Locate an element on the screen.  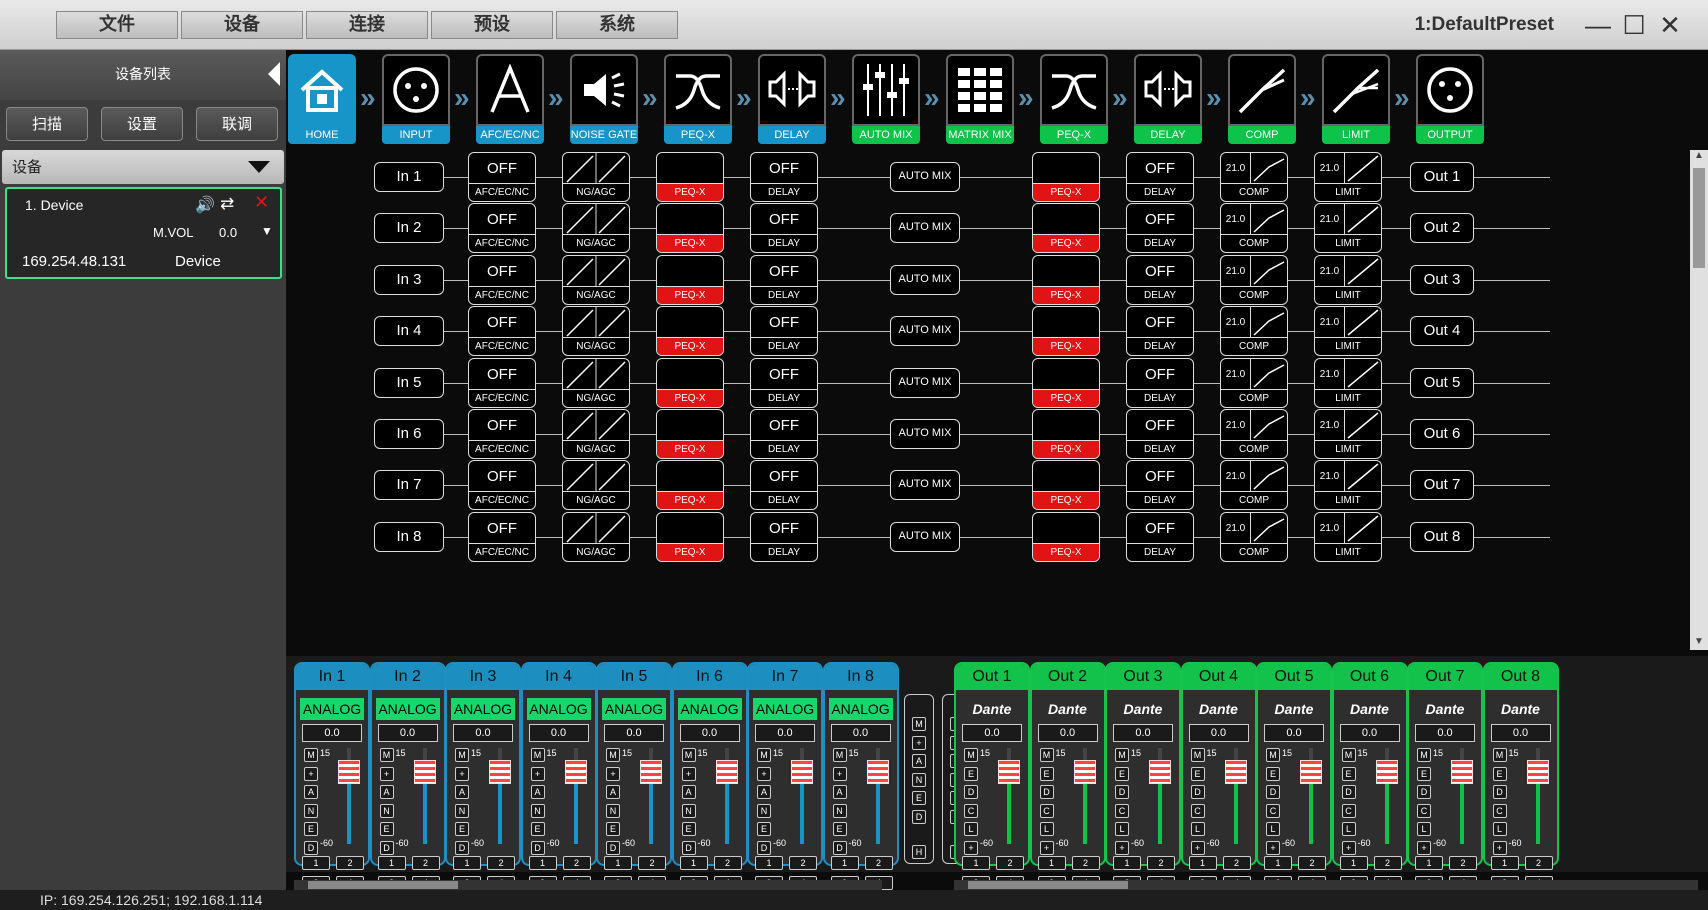
input-channel-1: In 1 is located at coordinates (409, 177).